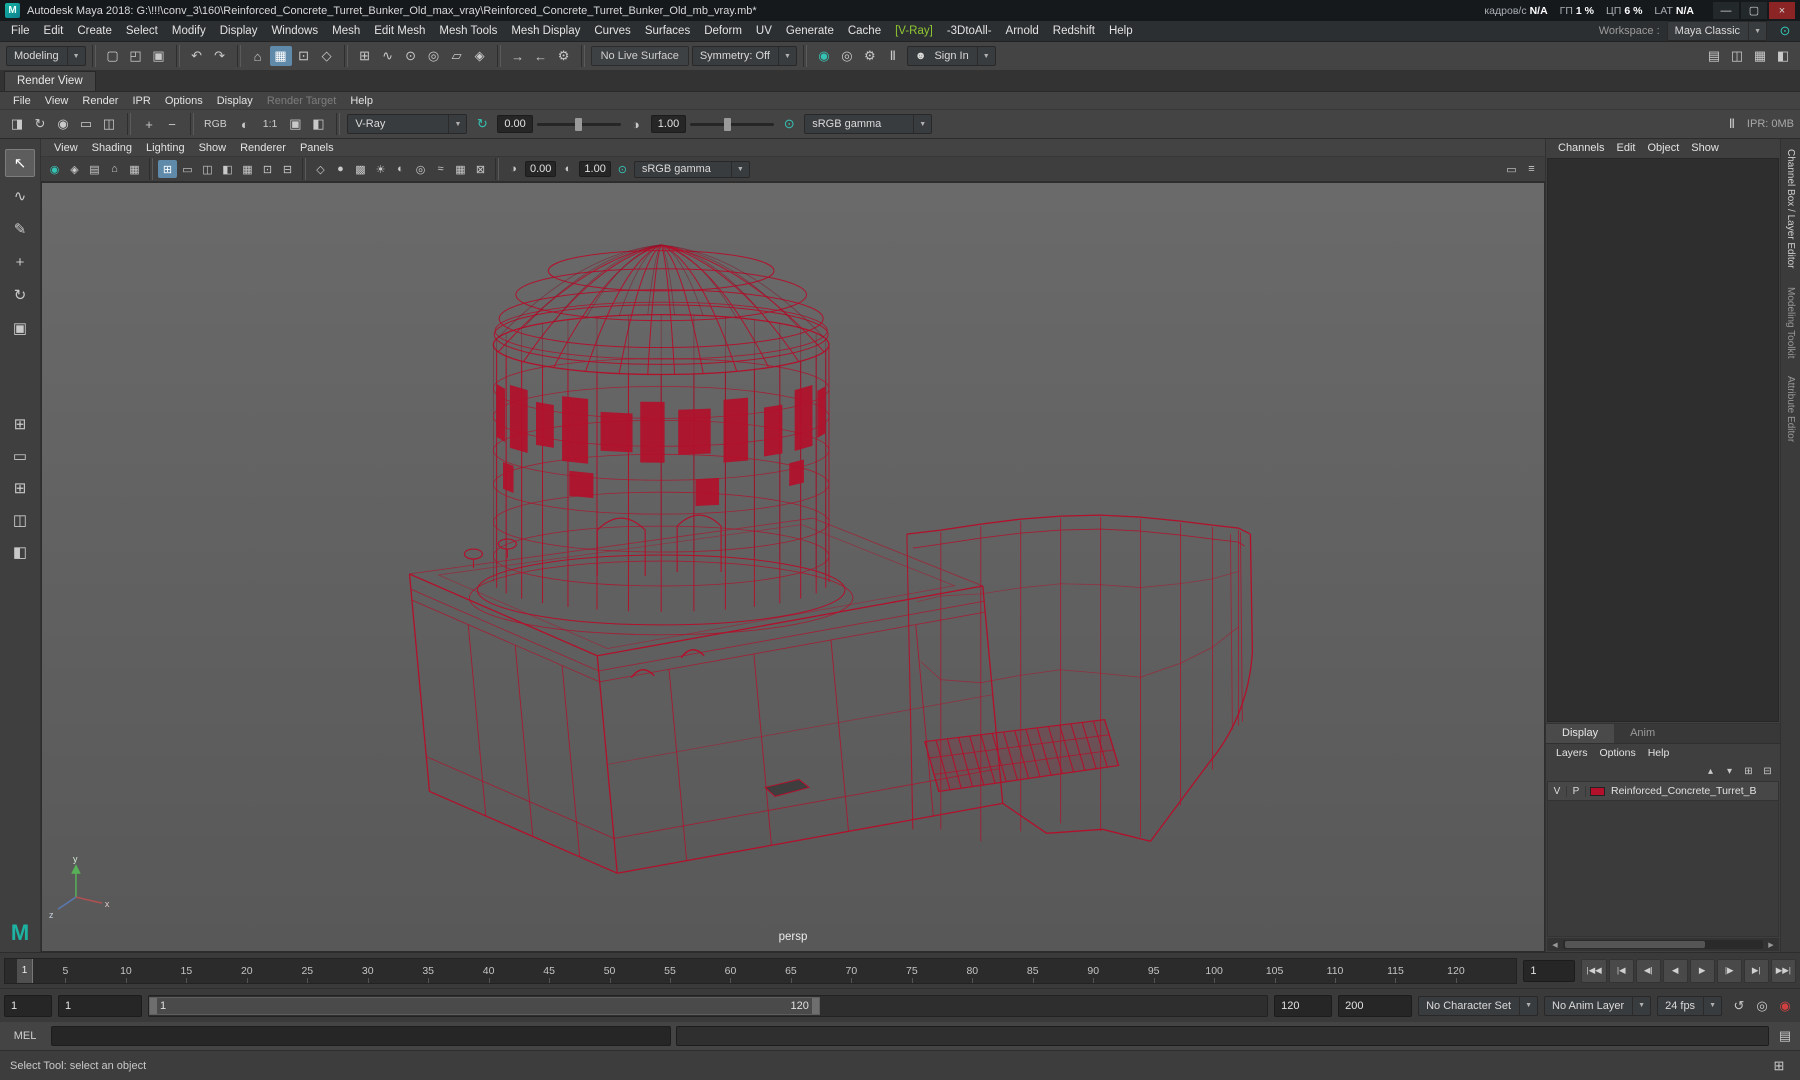 This screenshot has width=1800, height=1080. Describe the element at coordinates (411, 56) in the screenshot. I see `snap-point-icon: ⊙` at that location.